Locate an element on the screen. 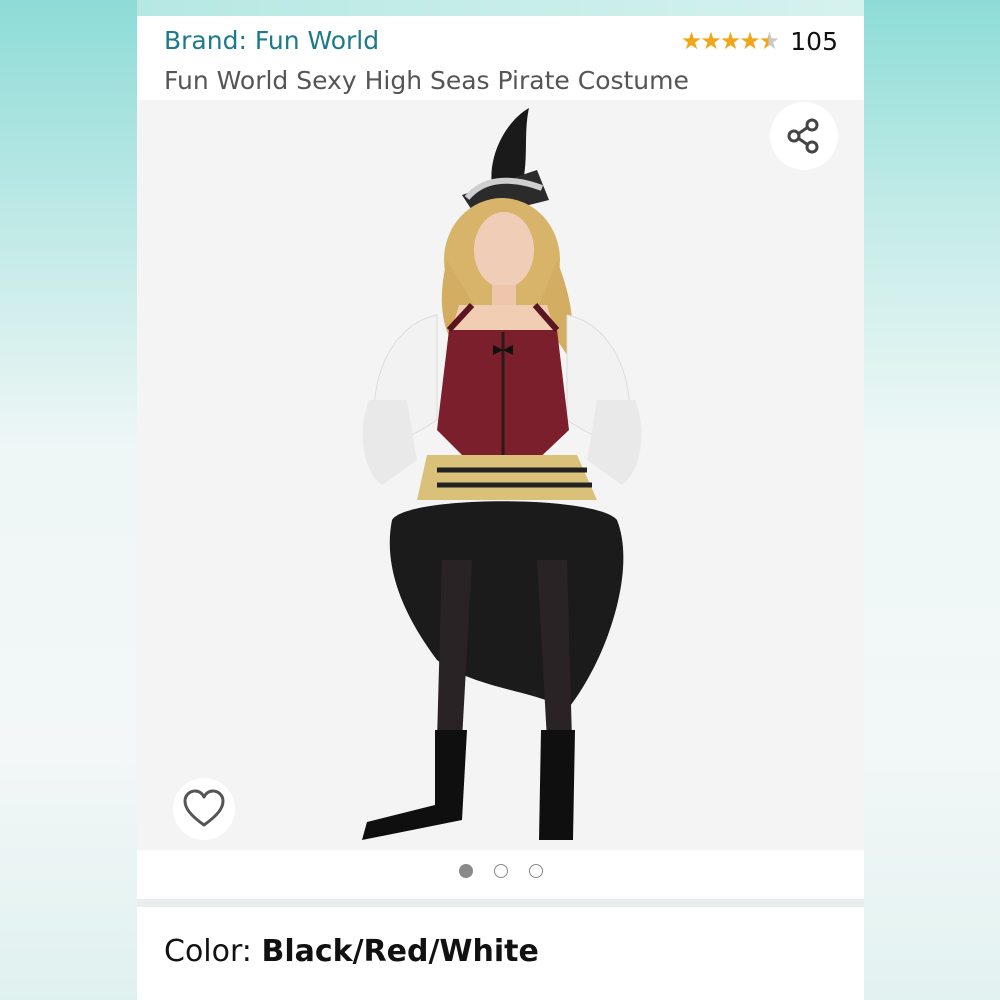  color-selection: Color: Black/Red/White is located at coordinates (351, 951).